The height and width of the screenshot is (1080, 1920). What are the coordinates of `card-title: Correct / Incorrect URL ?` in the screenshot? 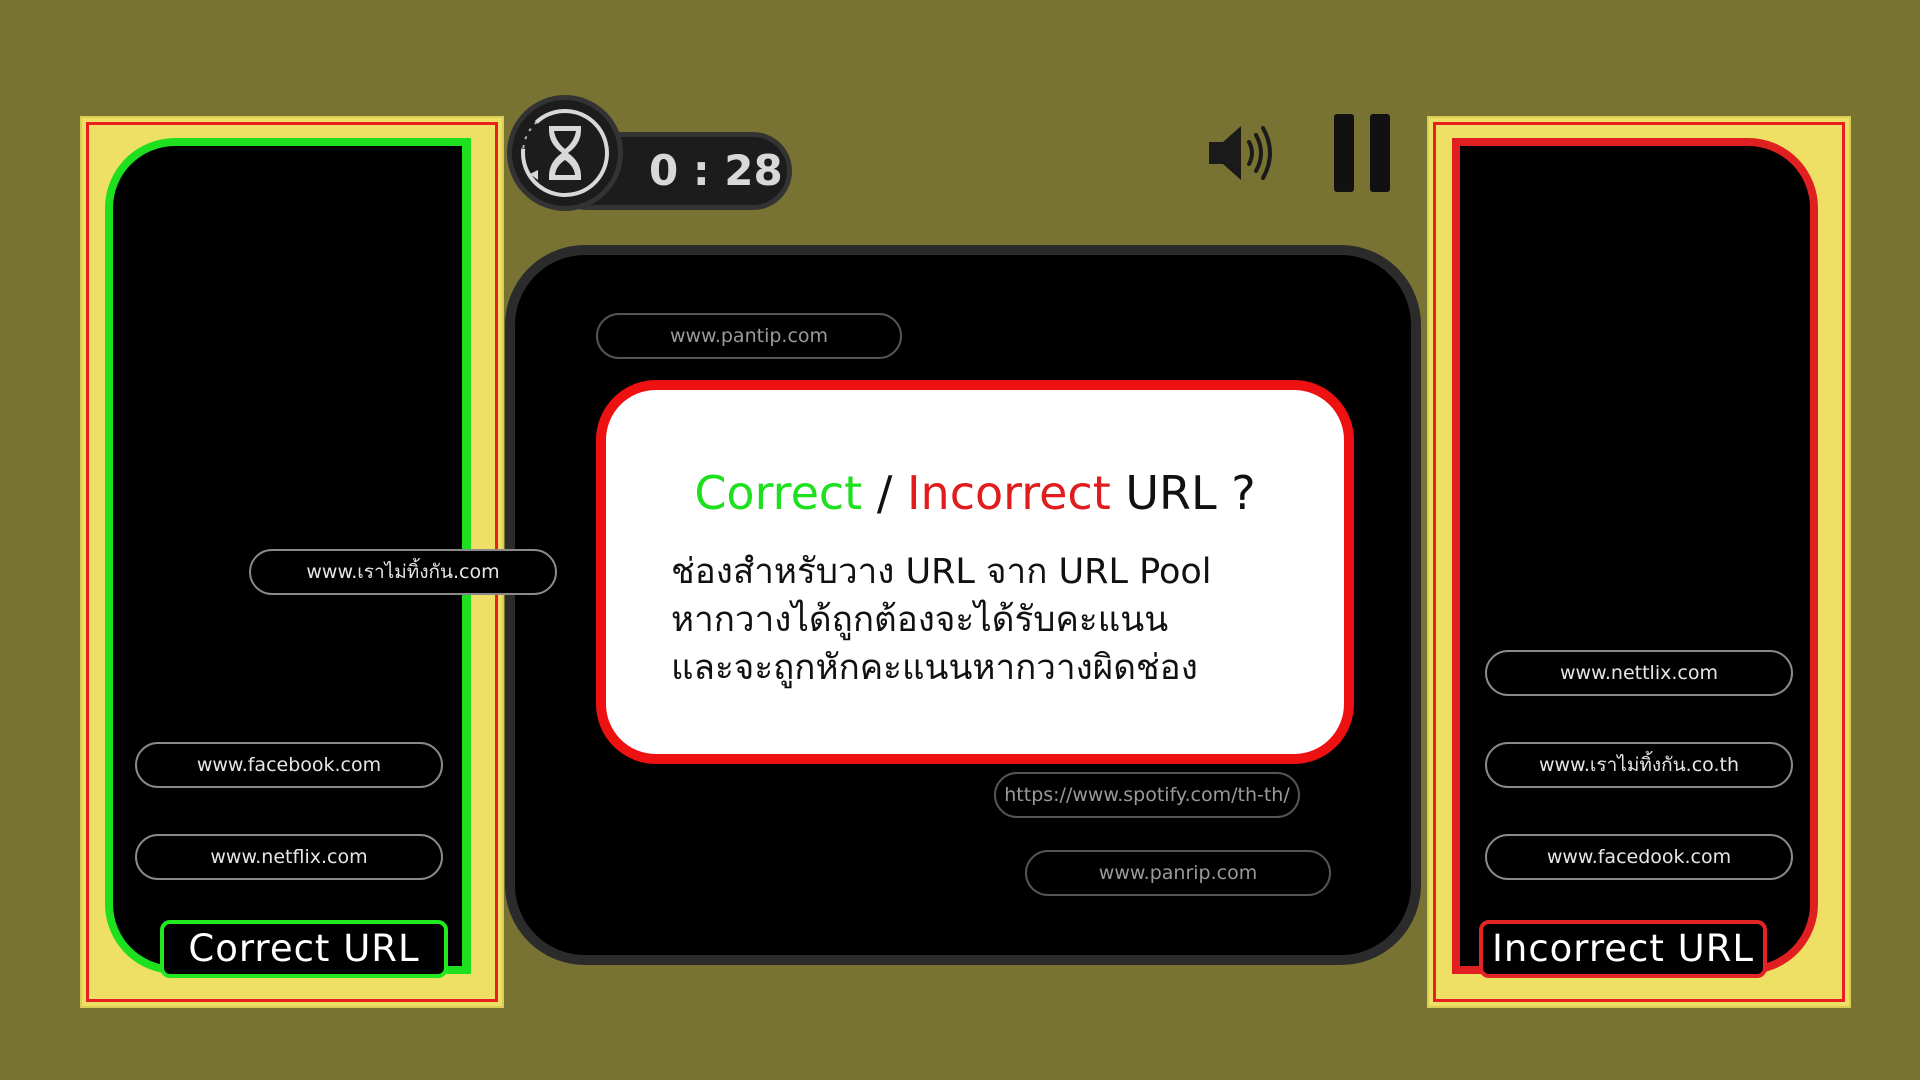 It's located at (975, 493).